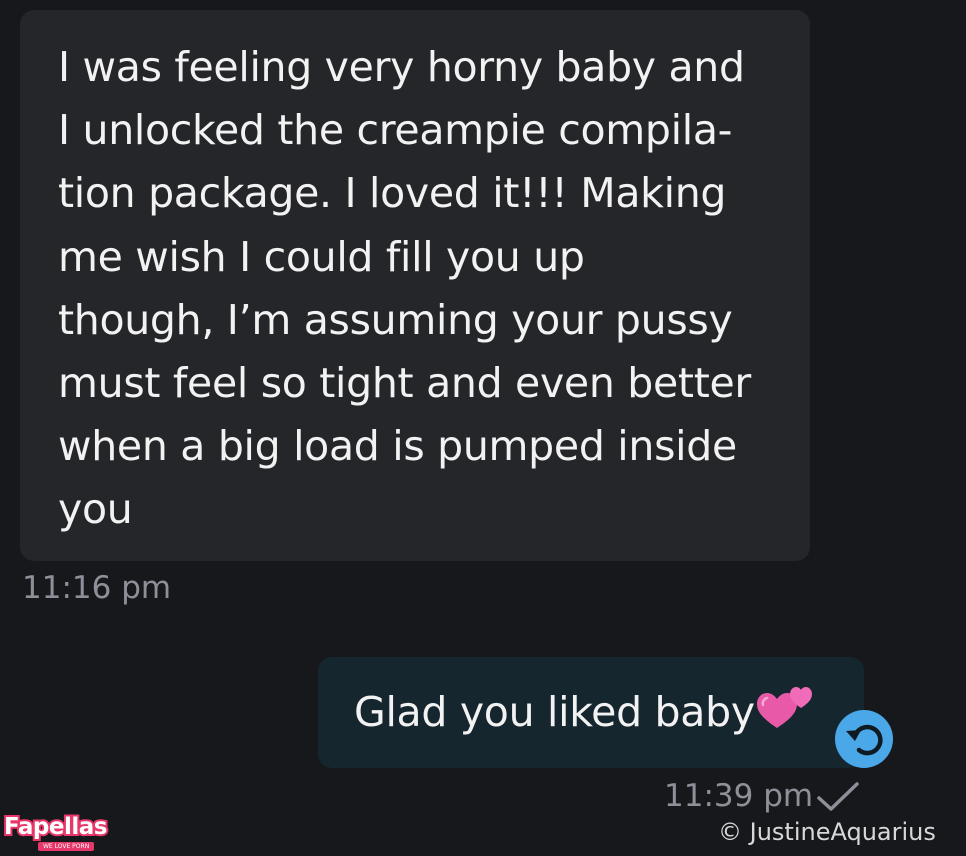 This screenshot has width=966, height=856. What do you see at coordinates (97, 588) in the screenshot?
I see `incoming-message-time: 11:16 pm` at bounding box center [97, 588].